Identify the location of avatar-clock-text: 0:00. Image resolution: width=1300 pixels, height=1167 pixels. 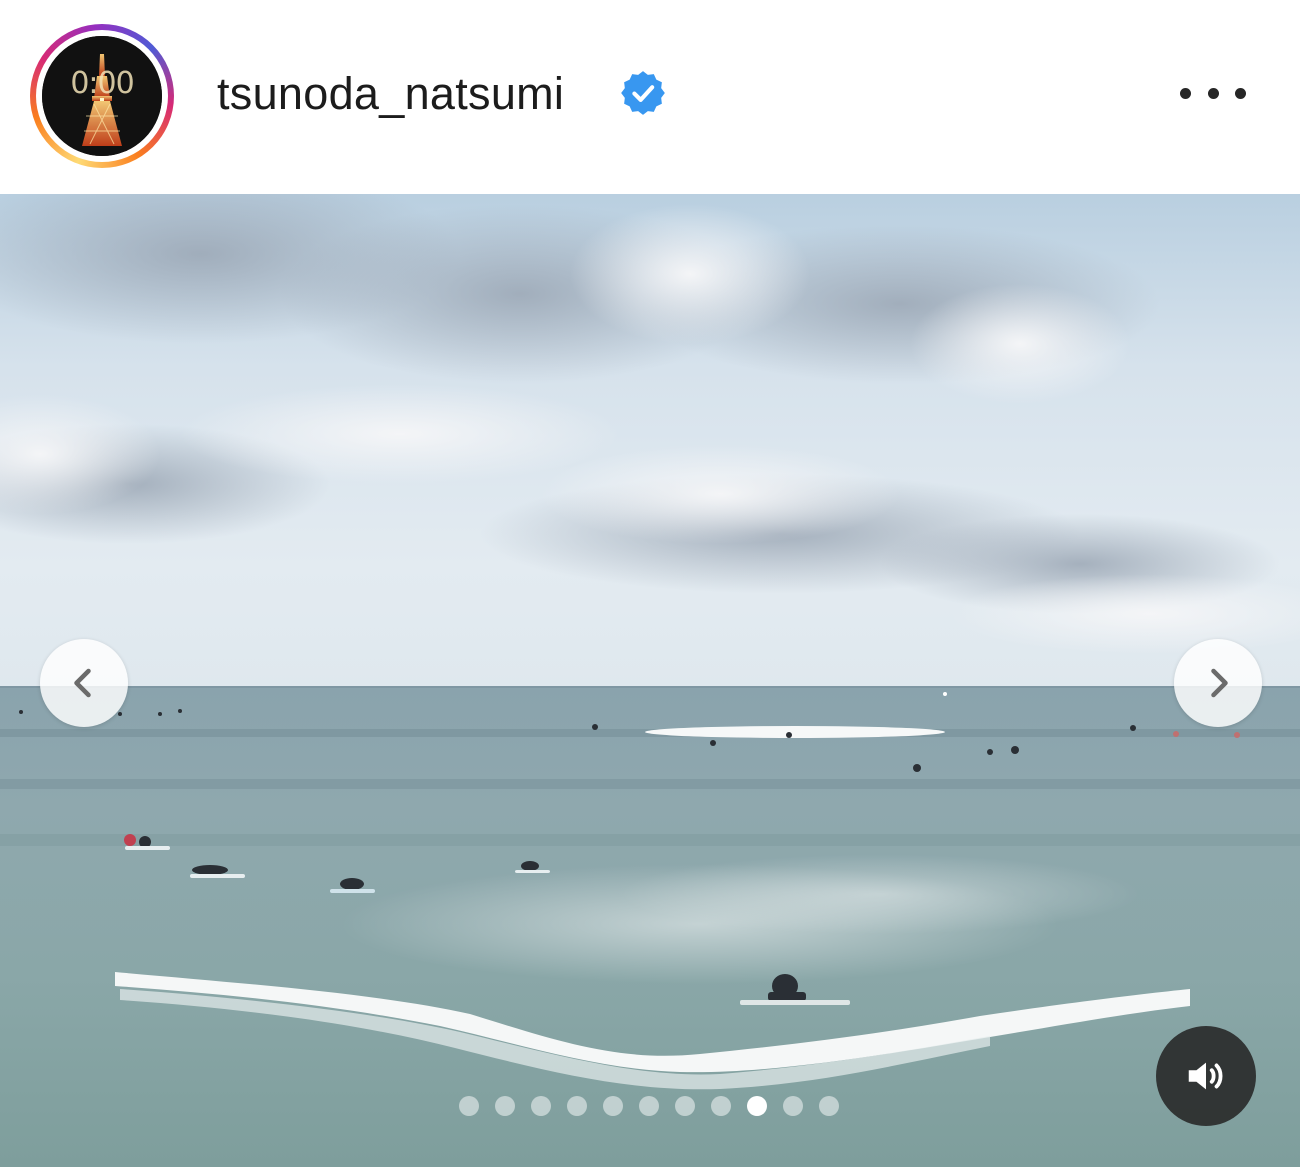
(102, 83).